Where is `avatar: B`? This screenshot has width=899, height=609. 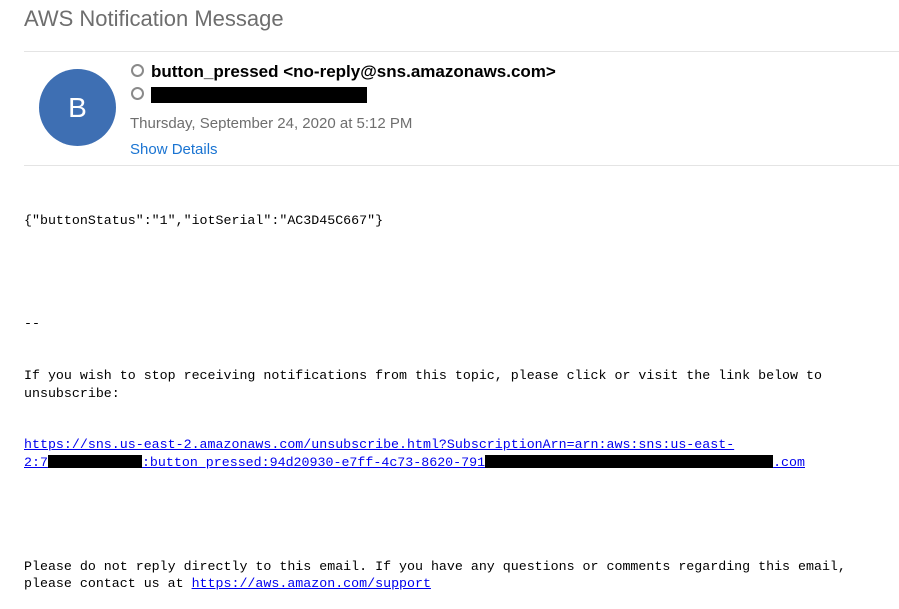 avatar: B is located at coordinates (77, 107).